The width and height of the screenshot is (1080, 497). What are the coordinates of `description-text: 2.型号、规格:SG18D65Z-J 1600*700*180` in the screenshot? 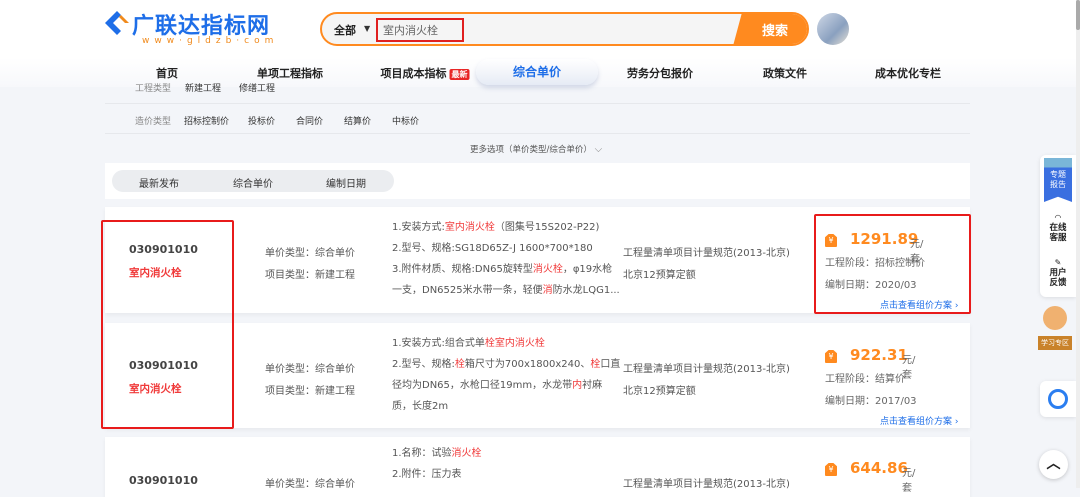 It's located at (492, 248).